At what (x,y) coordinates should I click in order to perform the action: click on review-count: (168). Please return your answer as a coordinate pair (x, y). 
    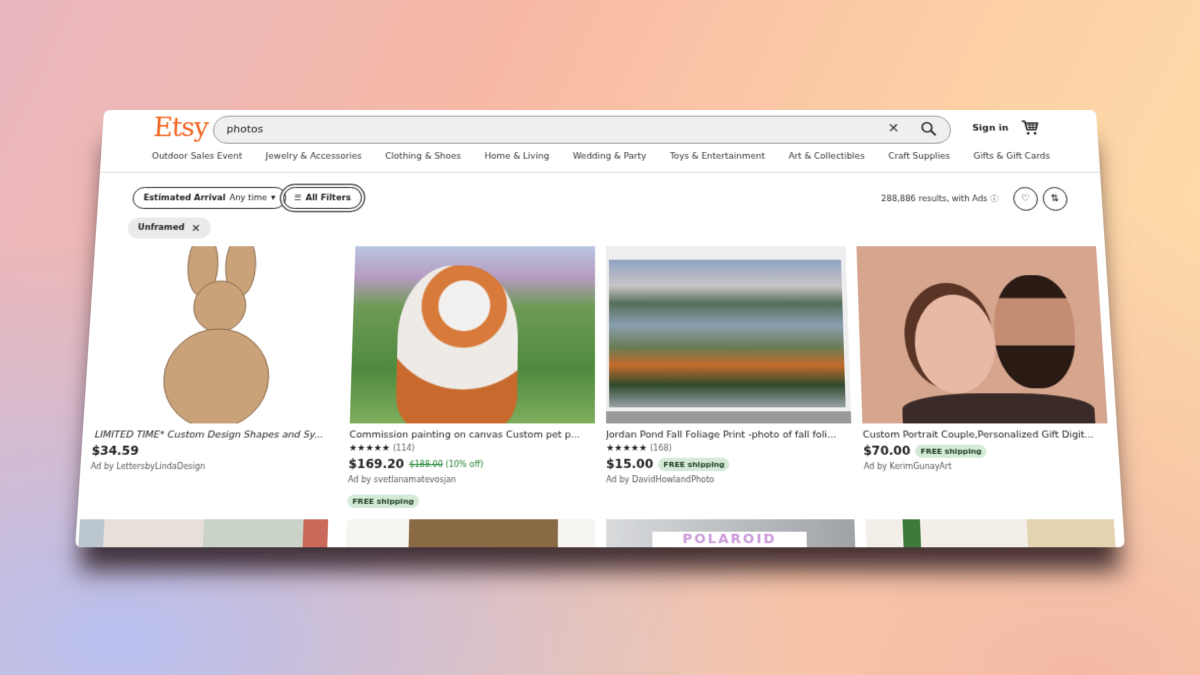
    Looking at the image, I should click on (661, 448).